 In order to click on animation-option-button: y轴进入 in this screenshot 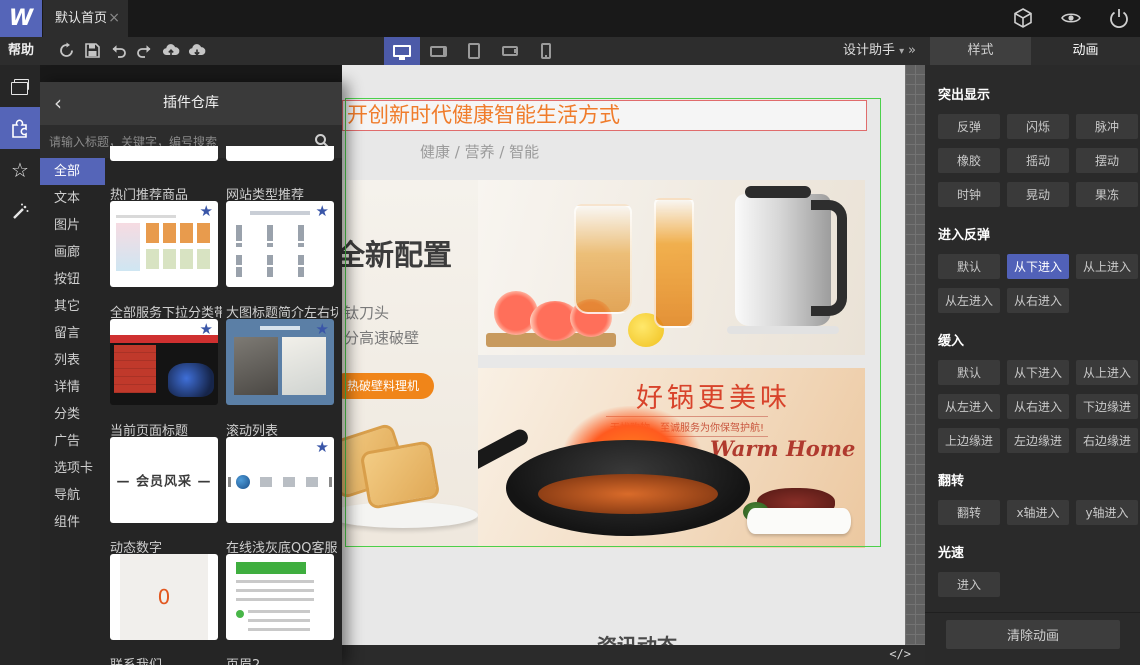, I will do `click(1107, 512)`.